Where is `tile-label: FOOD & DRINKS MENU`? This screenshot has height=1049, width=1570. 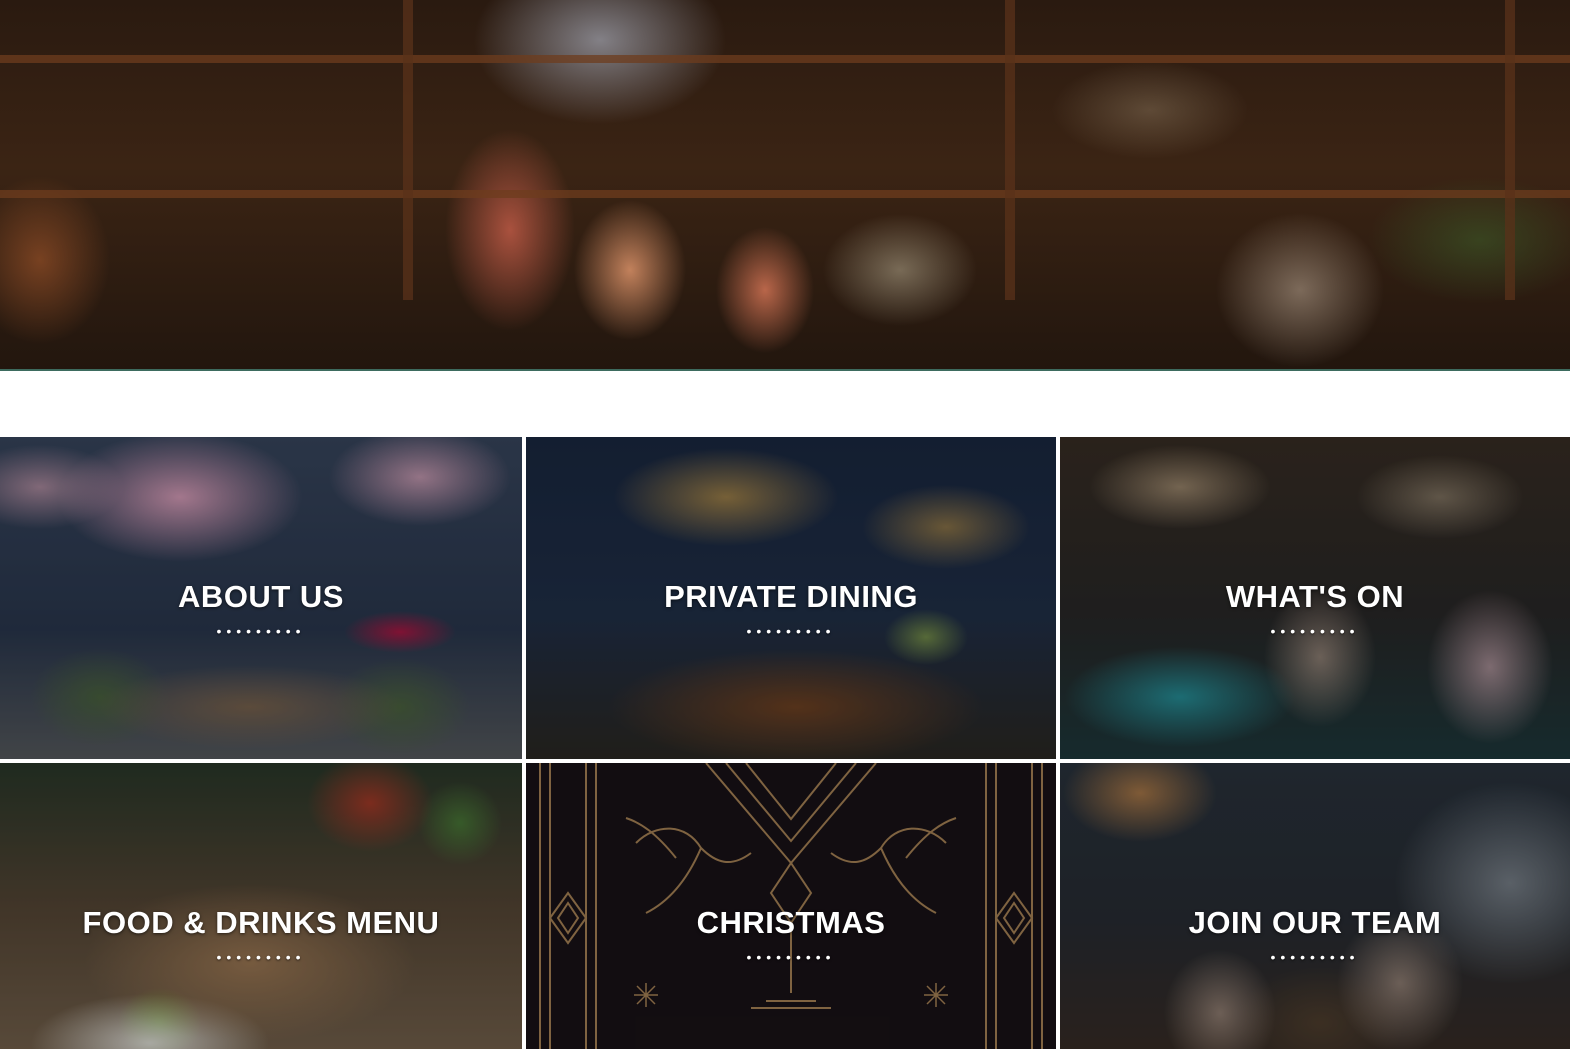 tile-label: FOOD & DRINKS MENU is located at coordinates (261, 922).